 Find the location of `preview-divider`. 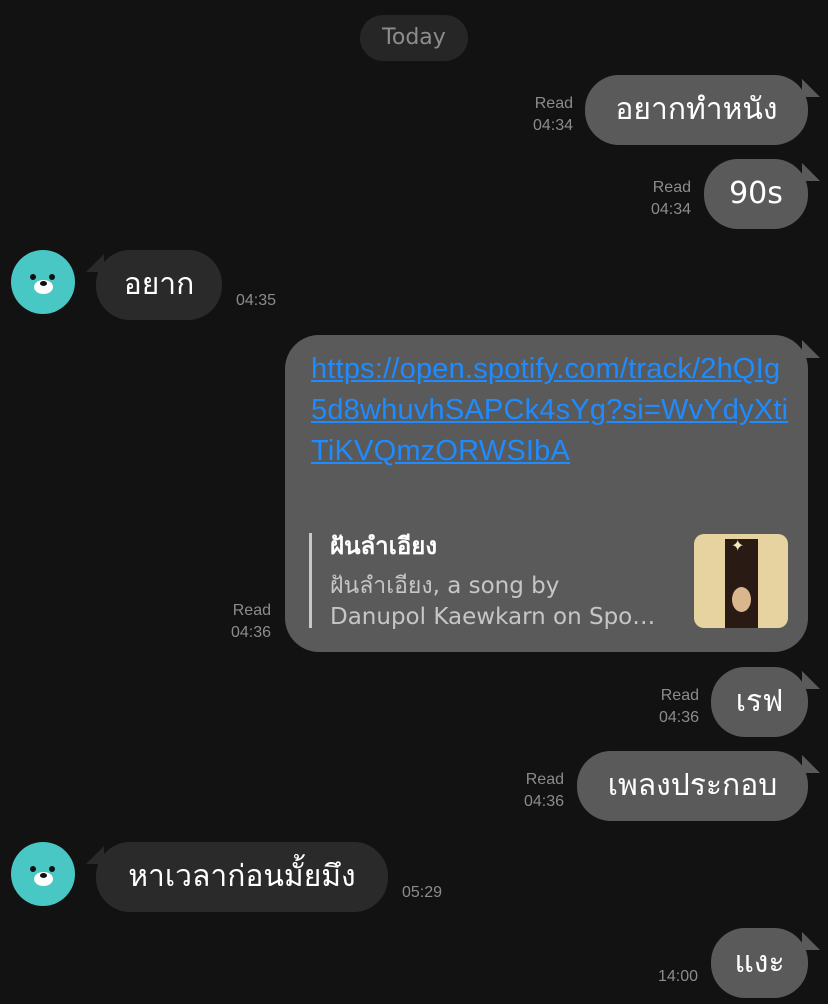

preview-divider is located at coordinates (310, 580).